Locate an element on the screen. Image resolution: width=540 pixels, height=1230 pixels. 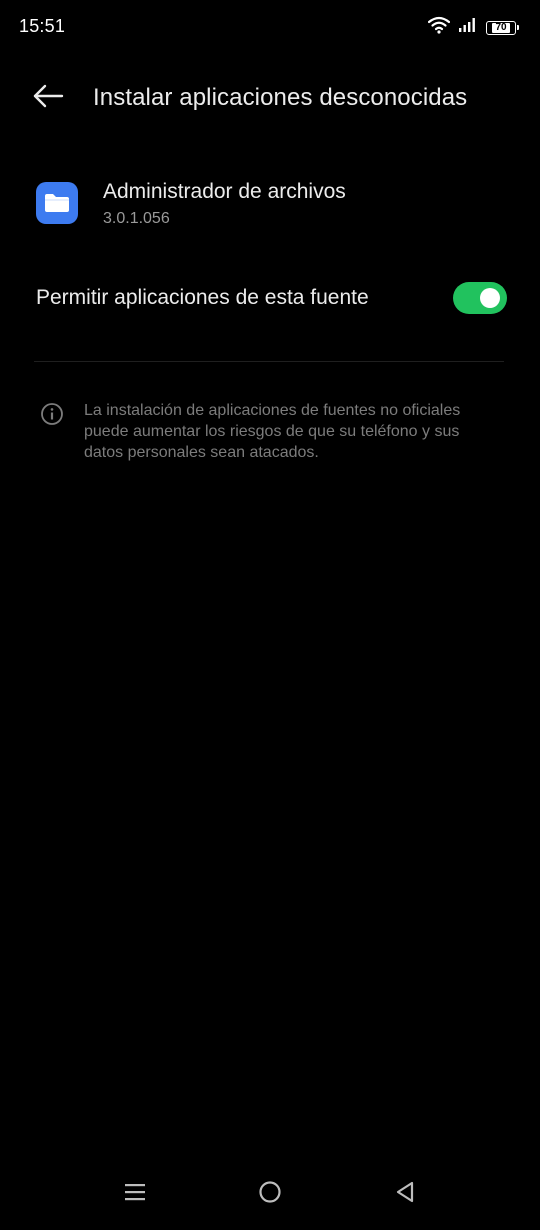
wifi-icon is located at coordinates (439, 27).